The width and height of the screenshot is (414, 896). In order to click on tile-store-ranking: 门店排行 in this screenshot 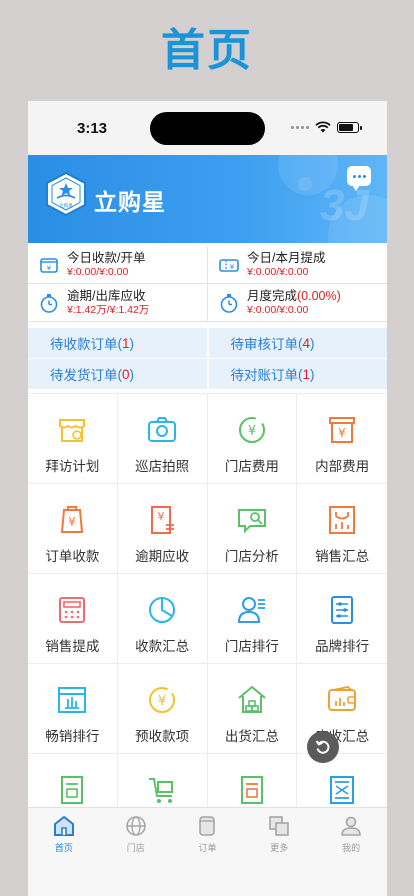, I will do `click(252, 619)`.